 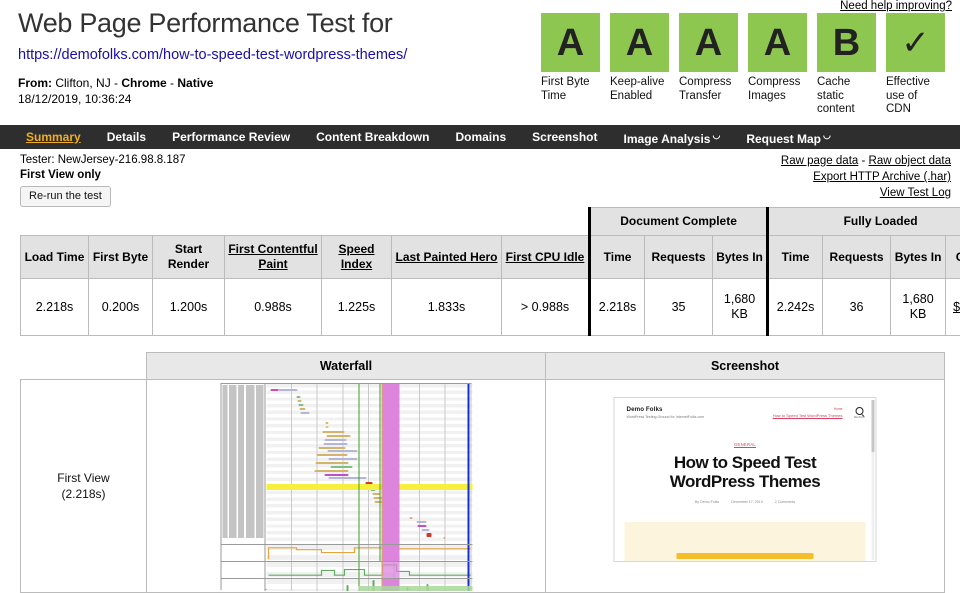 What do you see at coordinates (774, 89) in the screenshot?
I see `grade-label: Compress Images` at bounding box center [774, 89].